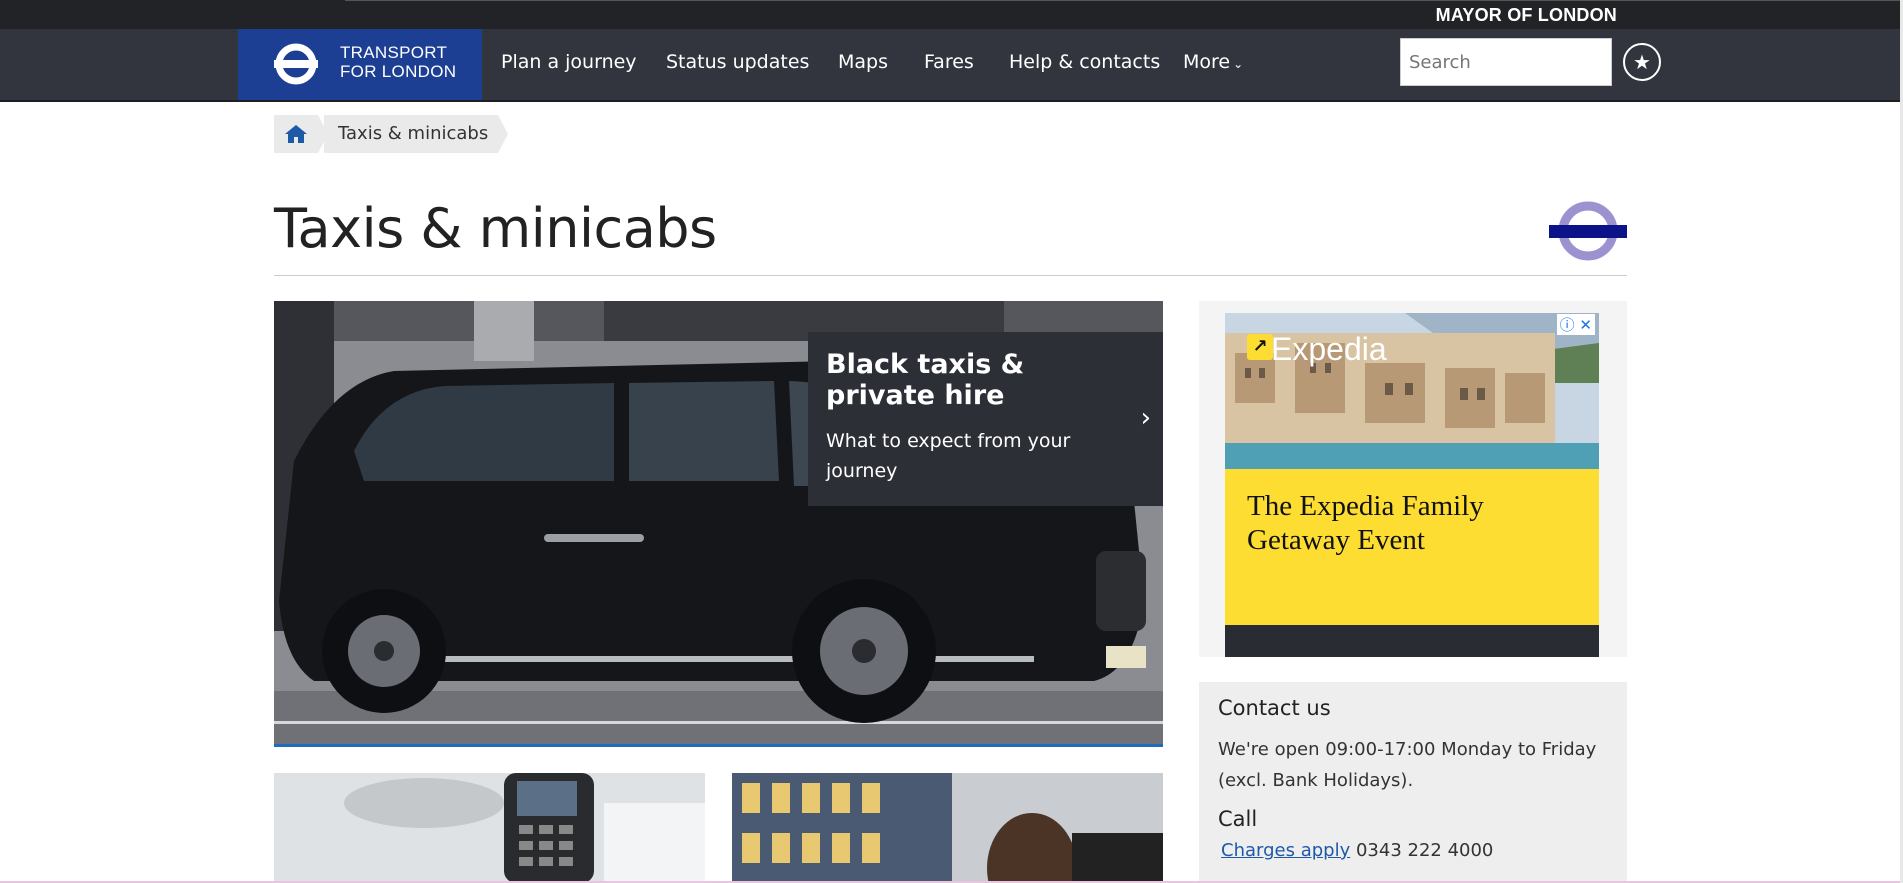 This screenshot has height=883, width=1903. I want to click on search-input, so click(1506, 62).